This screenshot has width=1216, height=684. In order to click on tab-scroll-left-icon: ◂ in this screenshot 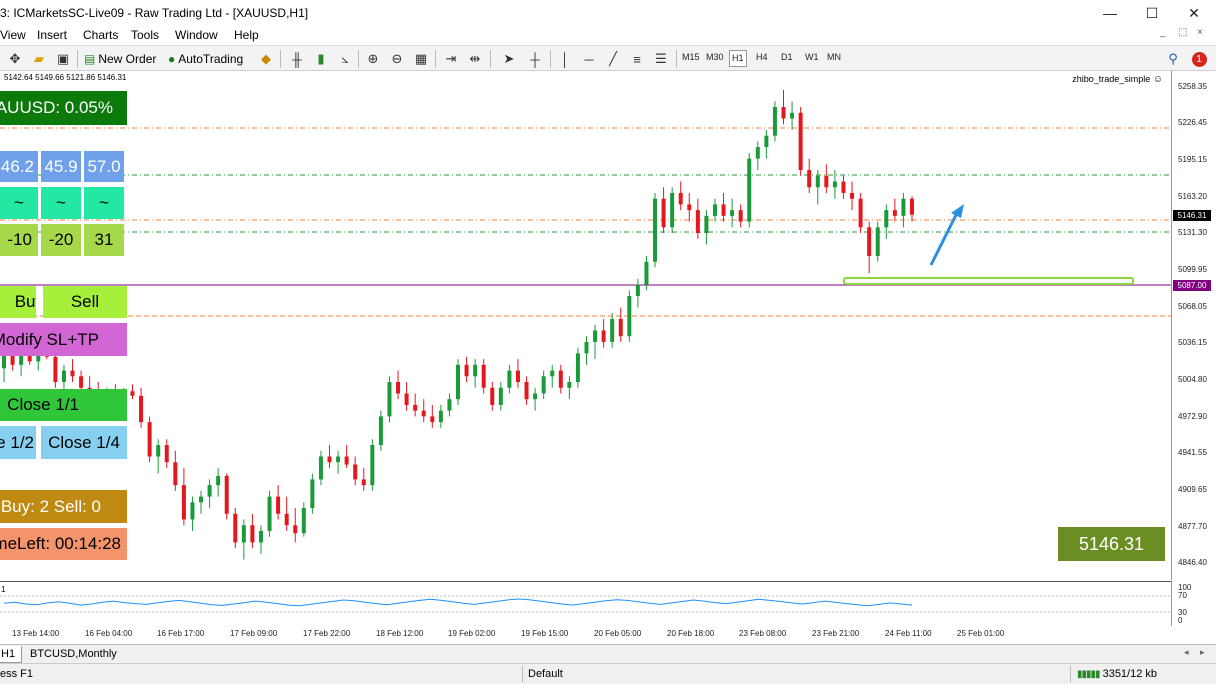, I will do `click(1186, 652)`.